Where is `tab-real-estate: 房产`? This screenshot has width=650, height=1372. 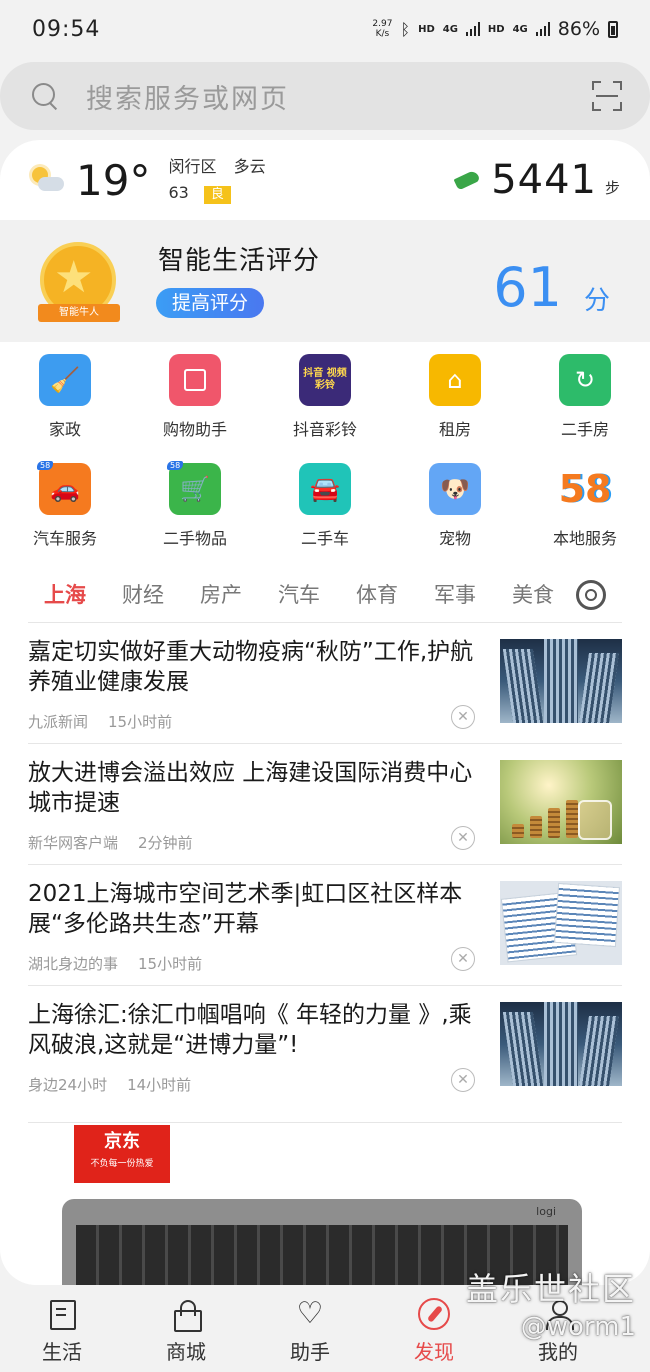
tab-real-estate: 房产 is located at coordinates (221, 594).